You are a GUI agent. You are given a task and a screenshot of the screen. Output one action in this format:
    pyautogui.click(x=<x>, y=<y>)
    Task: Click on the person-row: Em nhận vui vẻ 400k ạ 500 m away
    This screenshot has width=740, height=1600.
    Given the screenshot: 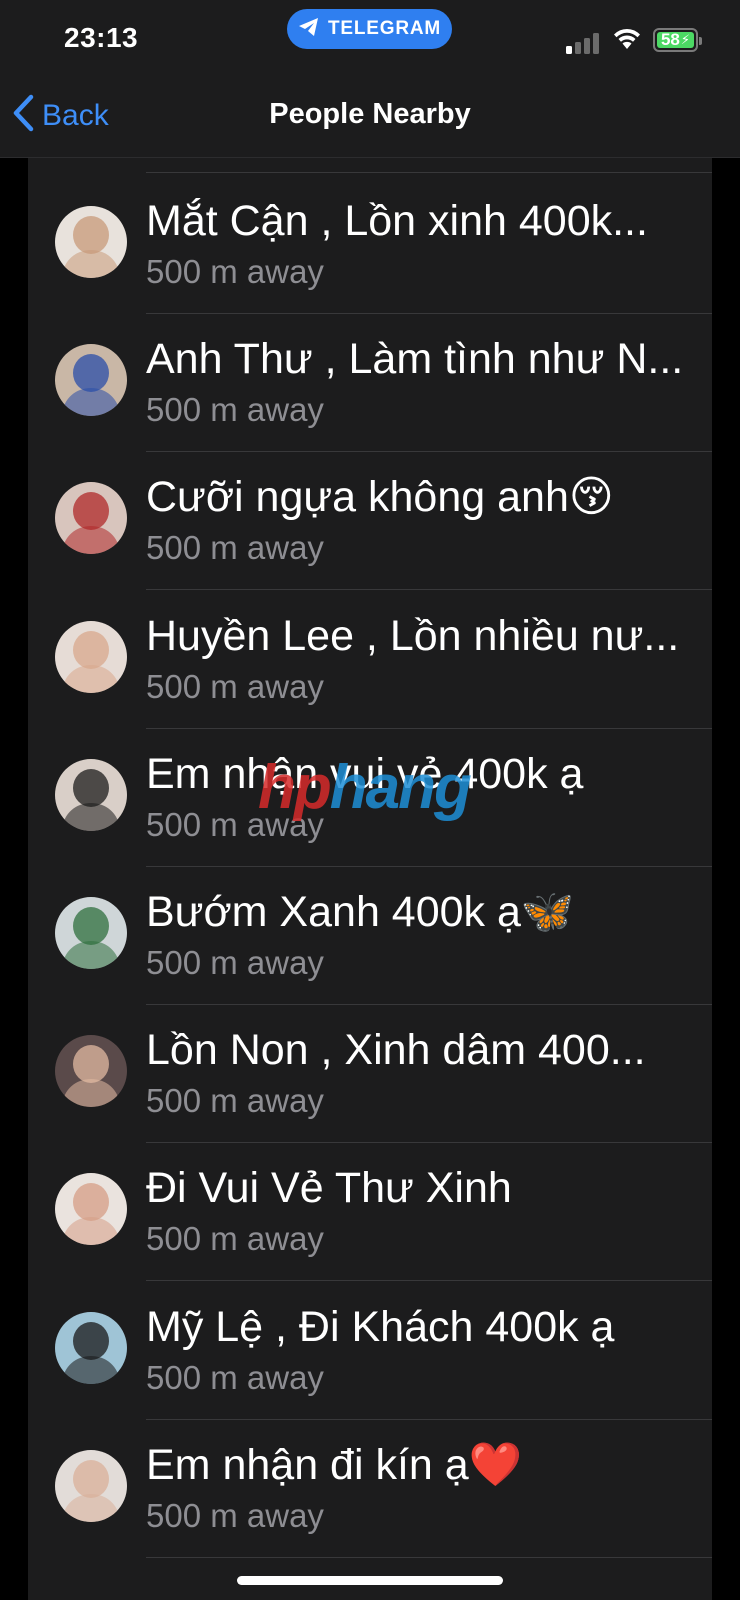 What is the action you would take?
    pyautogui.click(x=370, y=796)
    